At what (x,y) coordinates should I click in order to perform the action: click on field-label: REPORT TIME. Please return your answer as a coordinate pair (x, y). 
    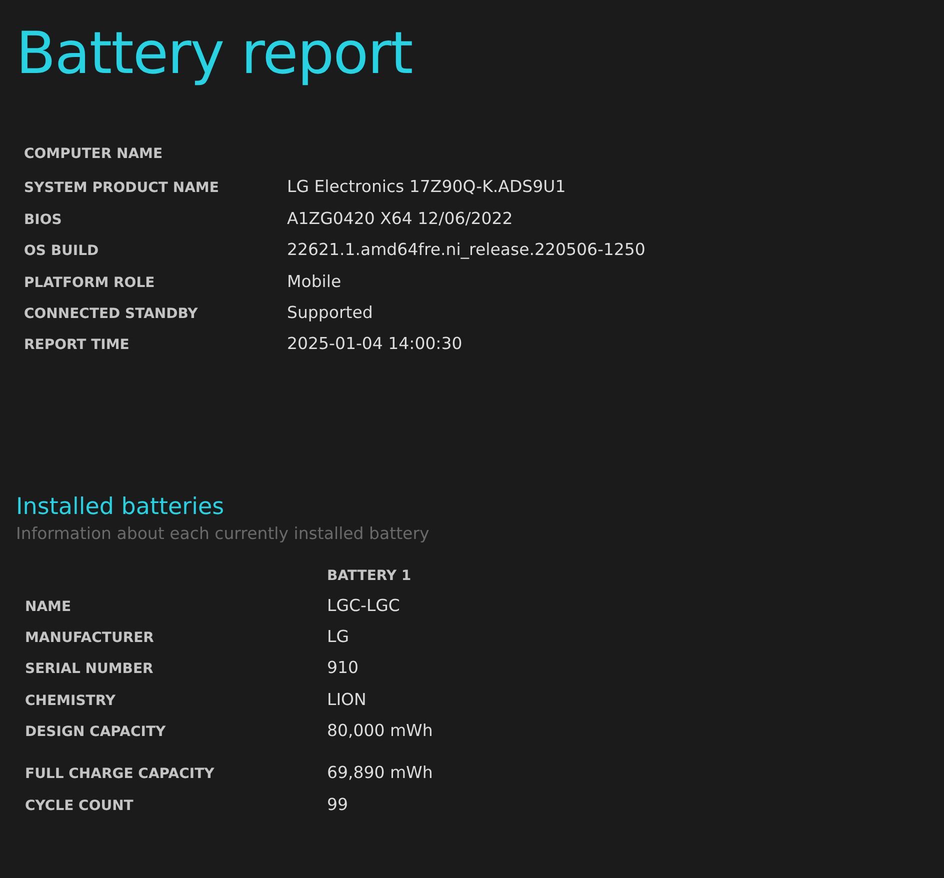
    Looking at the image, I should click on (77, 345).